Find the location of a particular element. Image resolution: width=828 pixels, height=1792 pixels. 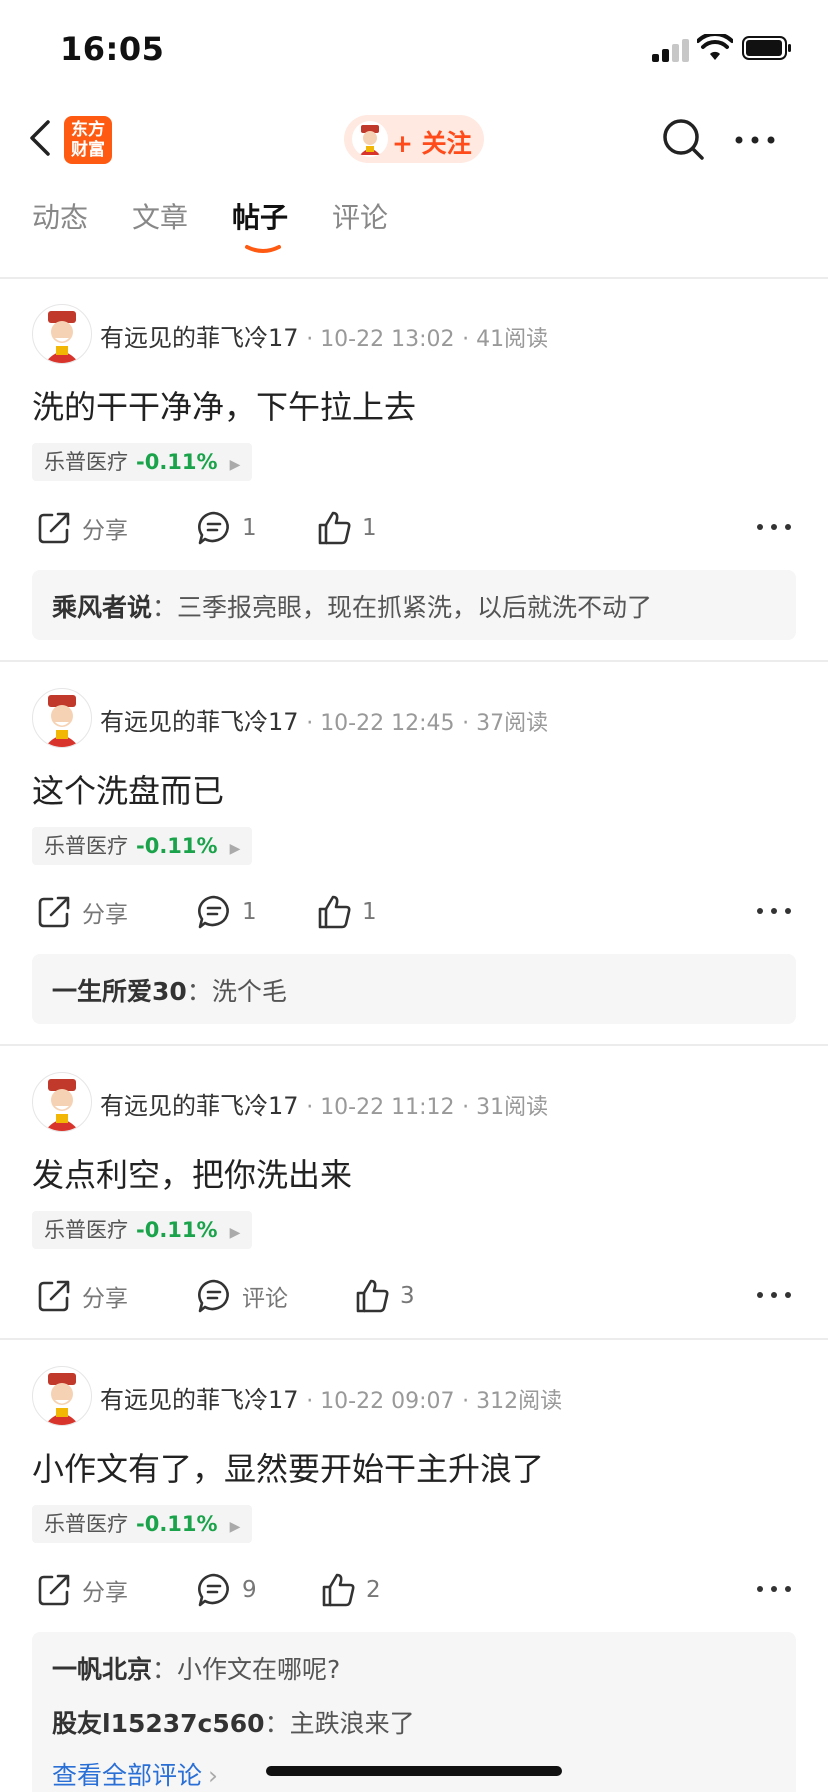

comment-row: 股友l15237c560：主跌浪来了 is located at coordinates (233, 1722).